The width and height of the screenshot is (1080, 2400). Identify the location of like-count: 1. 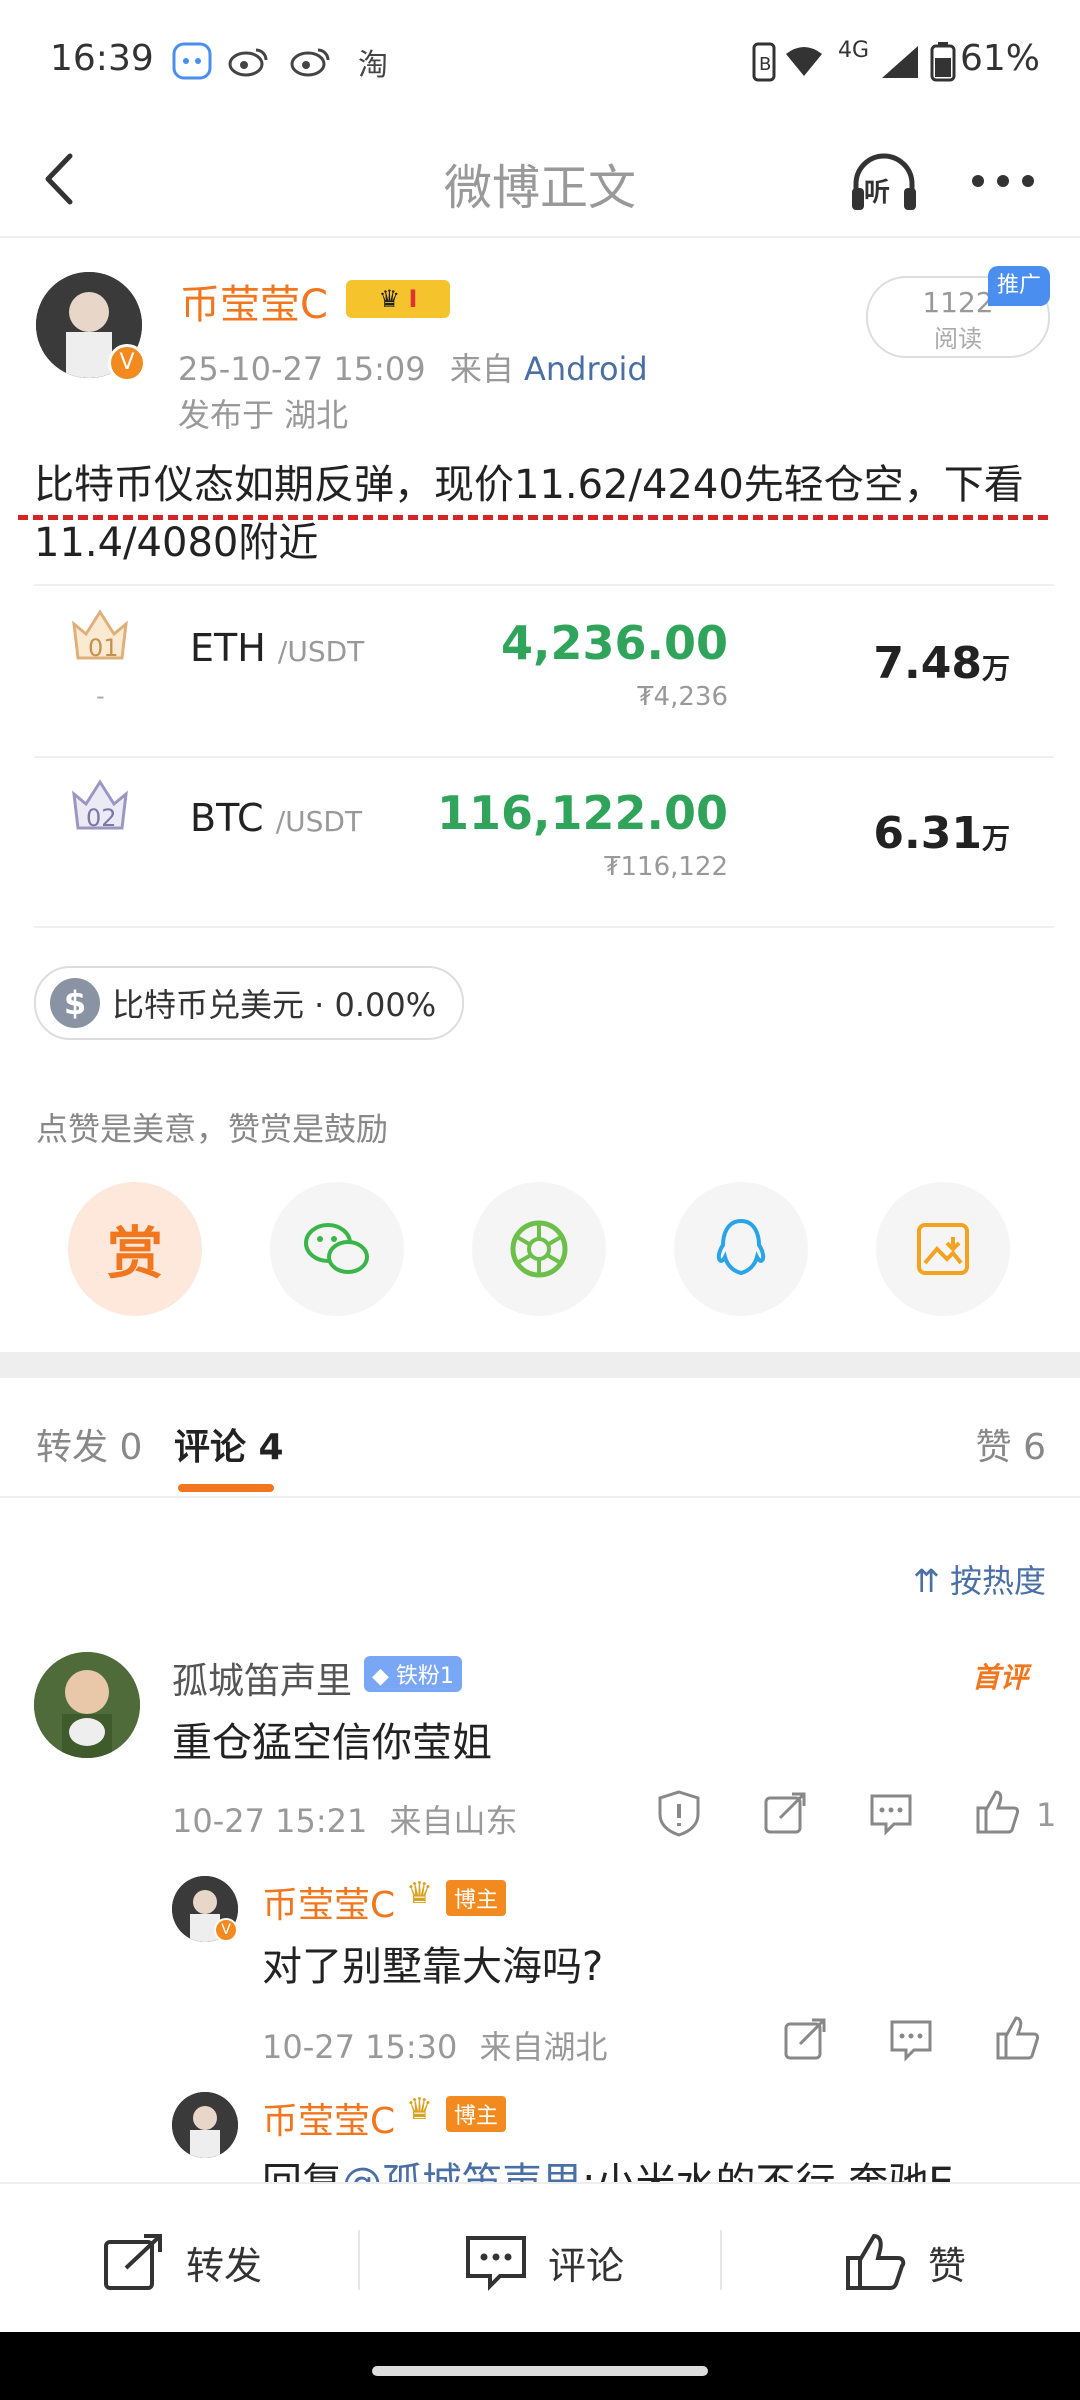
(1046, 1815).